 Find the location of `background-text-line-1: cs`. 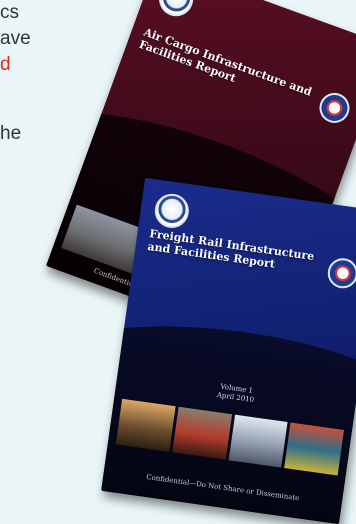

background-text-line-1: cs is located at coordinates (9, 12).